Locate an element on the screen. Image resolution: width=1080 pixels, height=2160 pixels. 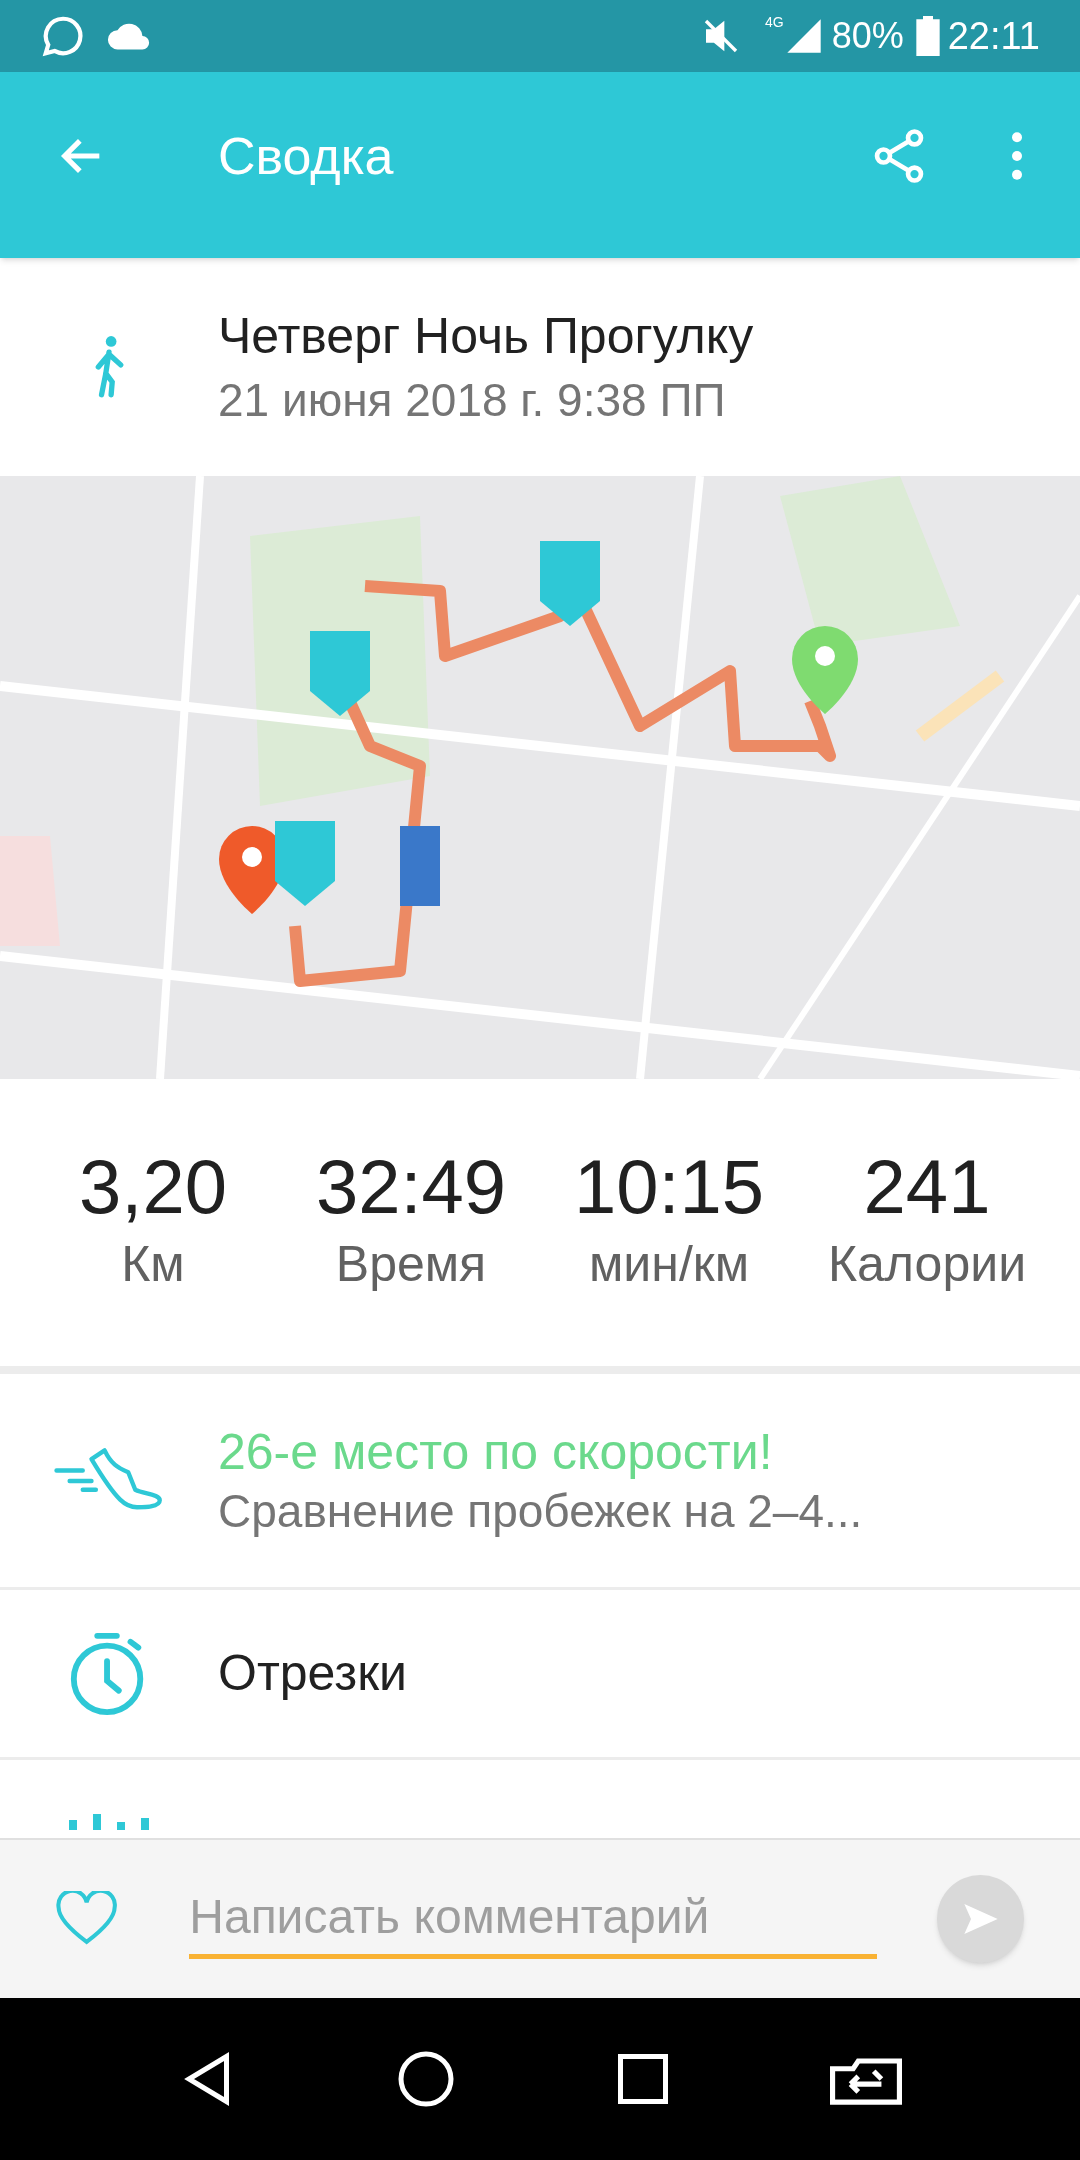
battery-percent: 80% is located at coordinates (867, 36).